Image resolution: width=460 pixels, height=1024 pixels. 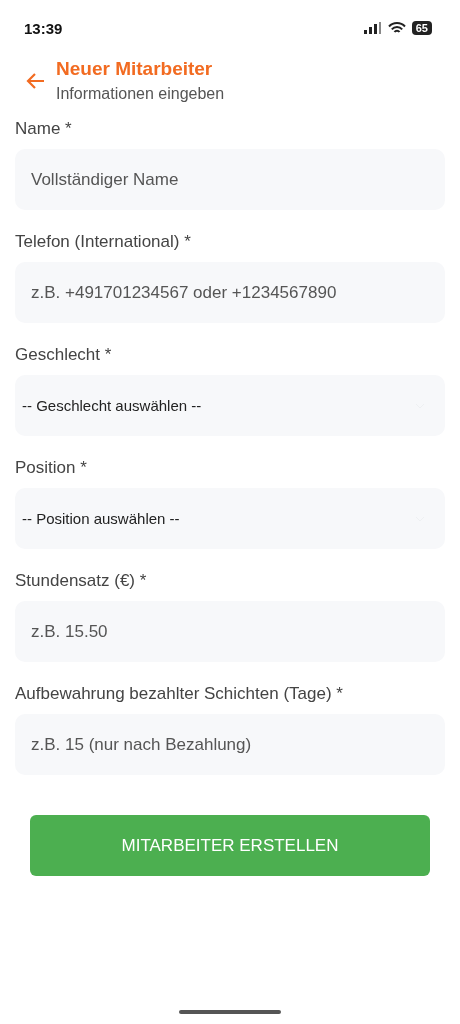 What do you see at coordinates (230, 405) in the screenshot?
I see `select-field: -- Geschlecht auswählen --` at bounding box center [230, 405].